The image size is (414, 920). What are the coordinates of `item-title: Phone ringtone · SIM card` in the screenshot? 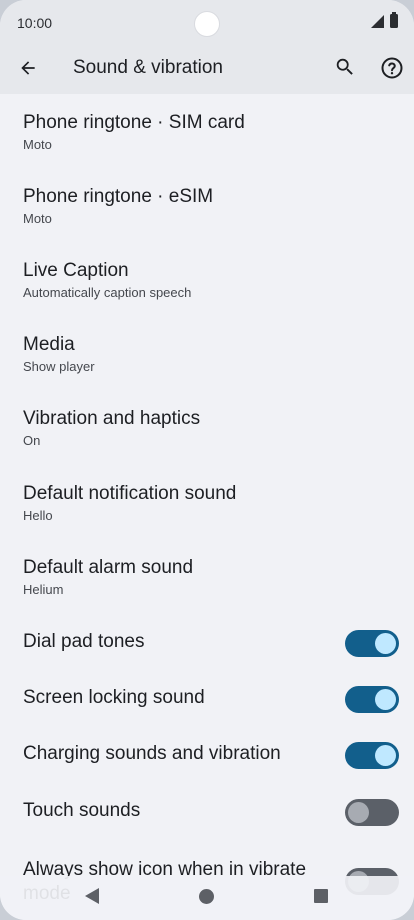 It's located at (134, 122).